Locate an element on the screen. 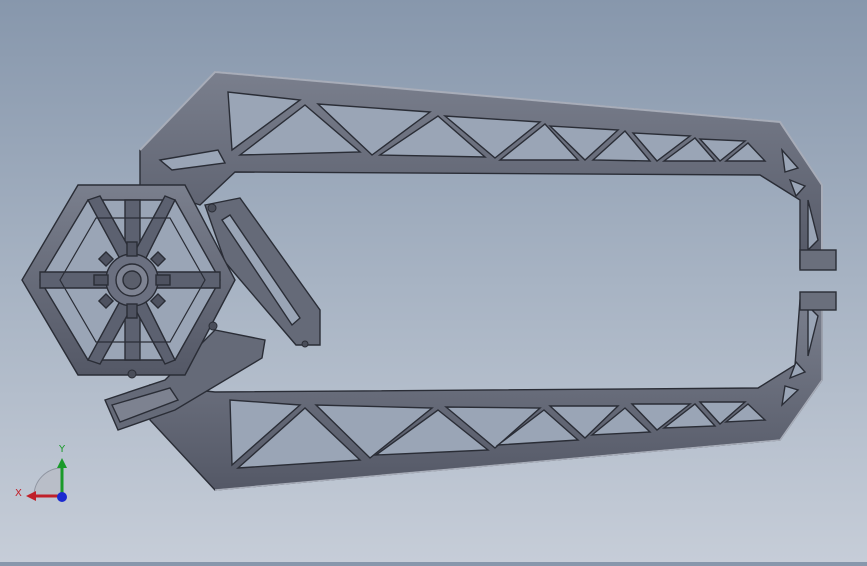 This screenshot has width=867, height=566. y-axis-label: Y is located at coordinates (62, 449).